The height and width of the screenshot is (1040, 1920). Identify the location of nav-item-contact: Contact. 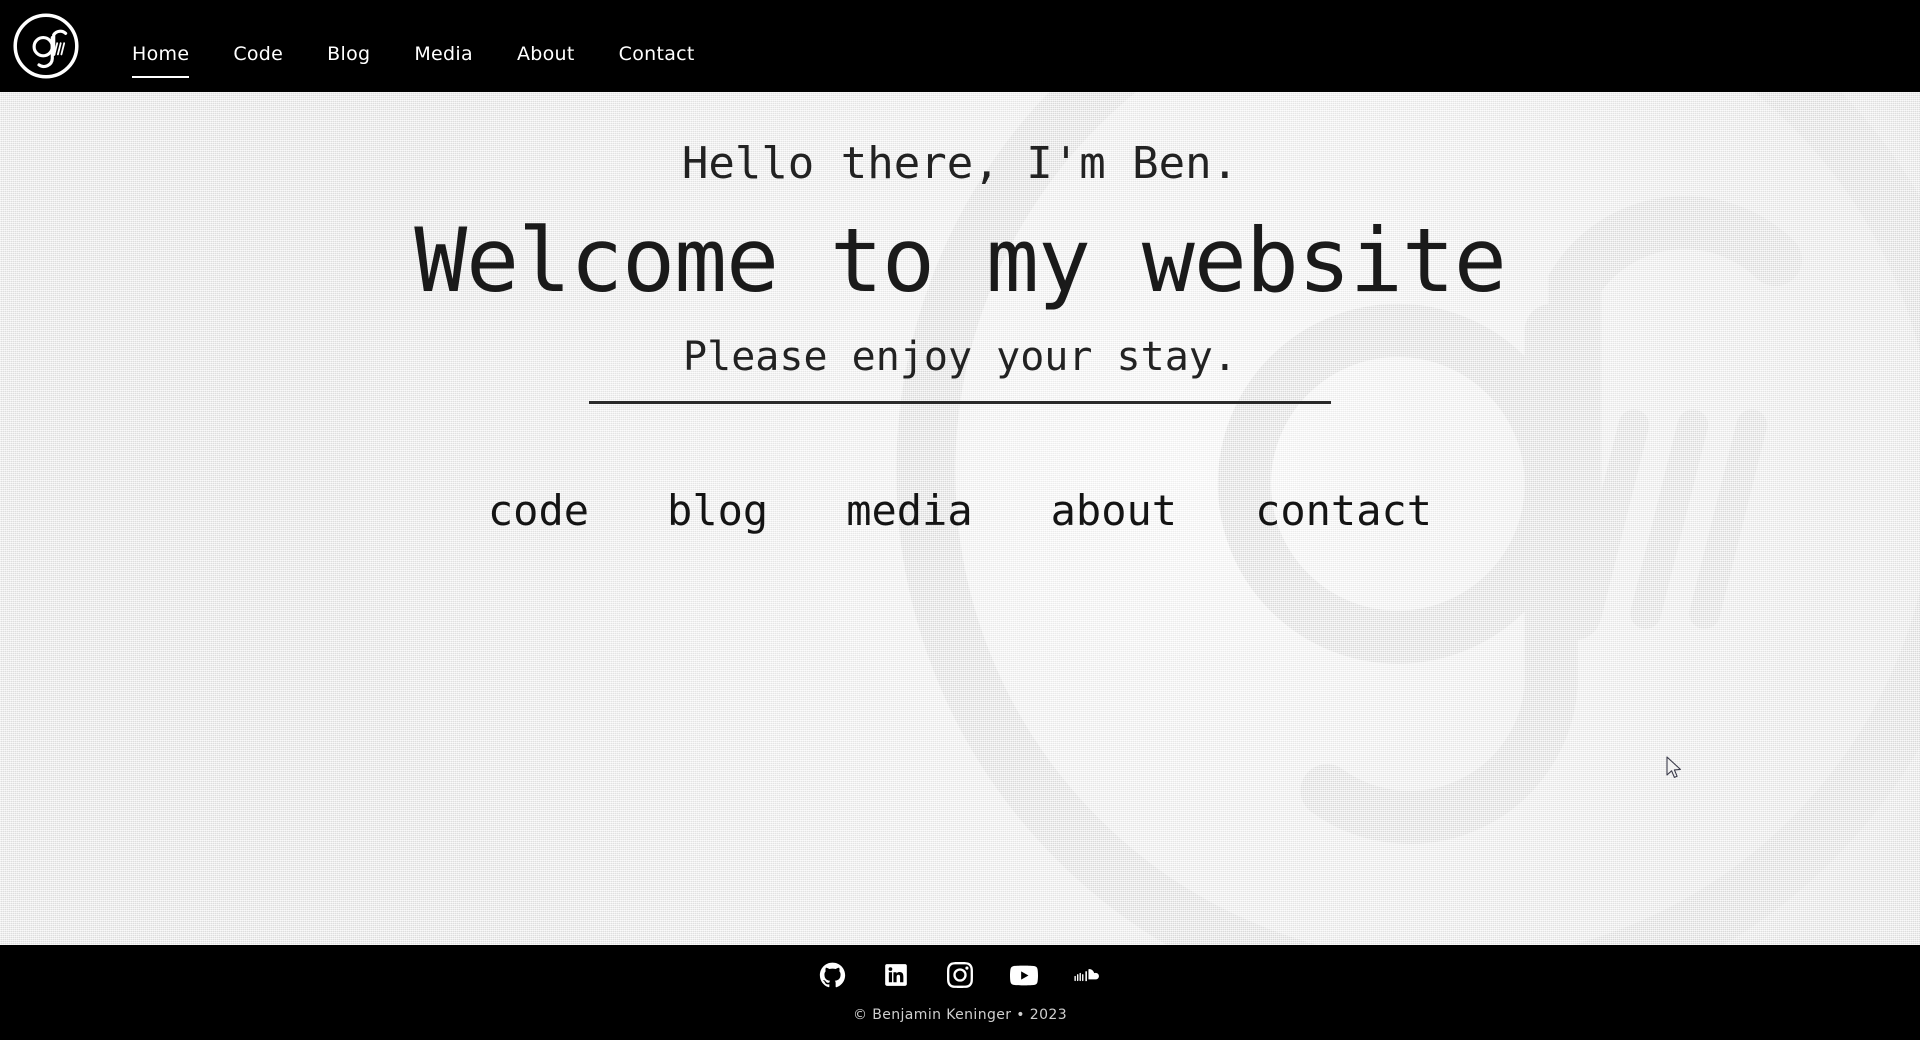
(657, 39).